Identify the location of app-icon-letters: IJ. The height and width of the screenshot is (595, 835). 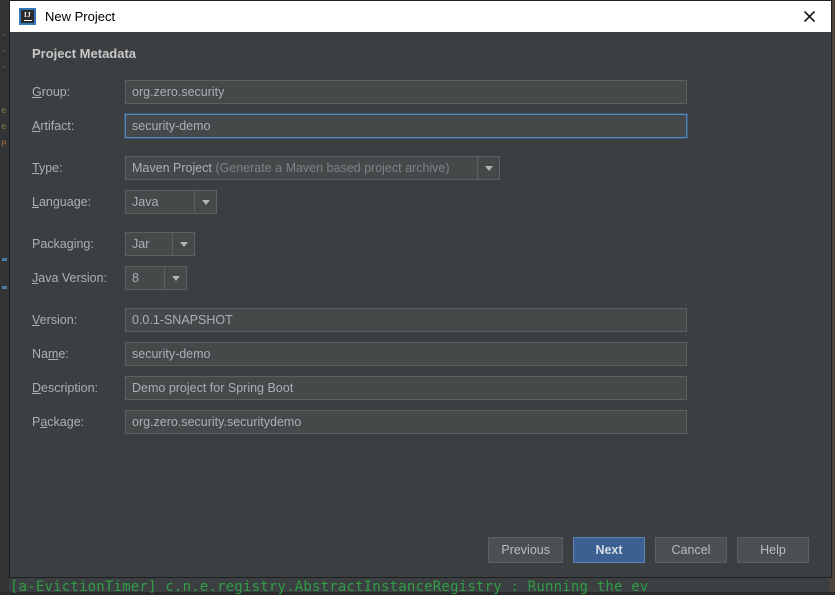
(27, 14).